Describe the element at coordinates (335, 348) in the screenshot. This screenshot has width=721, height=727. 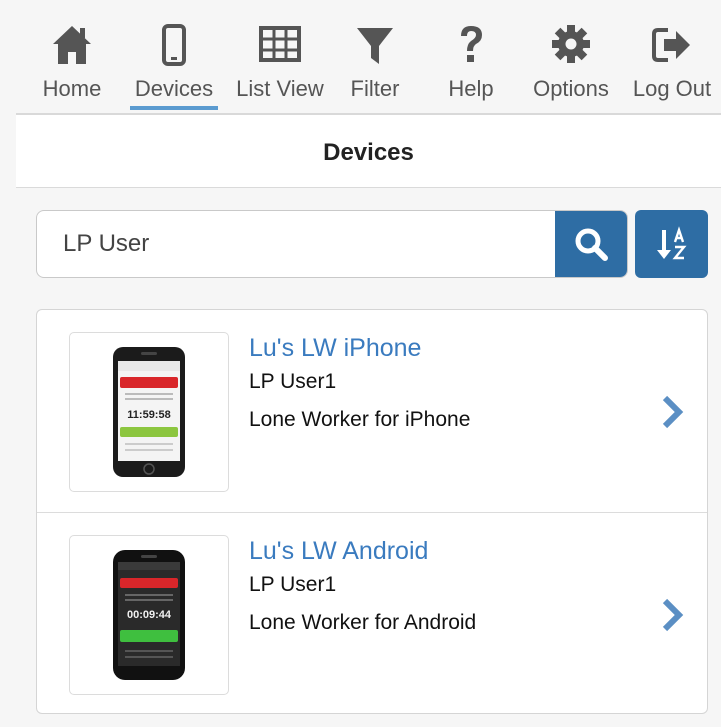
I see `device-name-link: Lu's LW iPhone` at that location.